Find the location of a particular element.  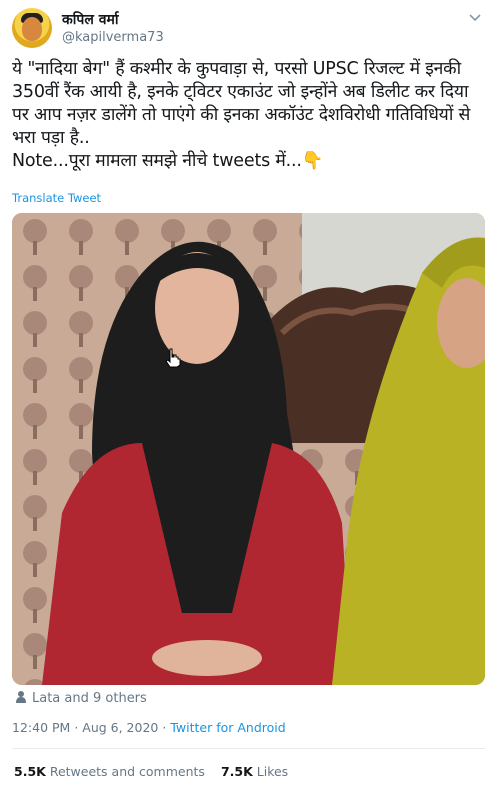

likes-label: Likes is located at coordinates (272, 771).